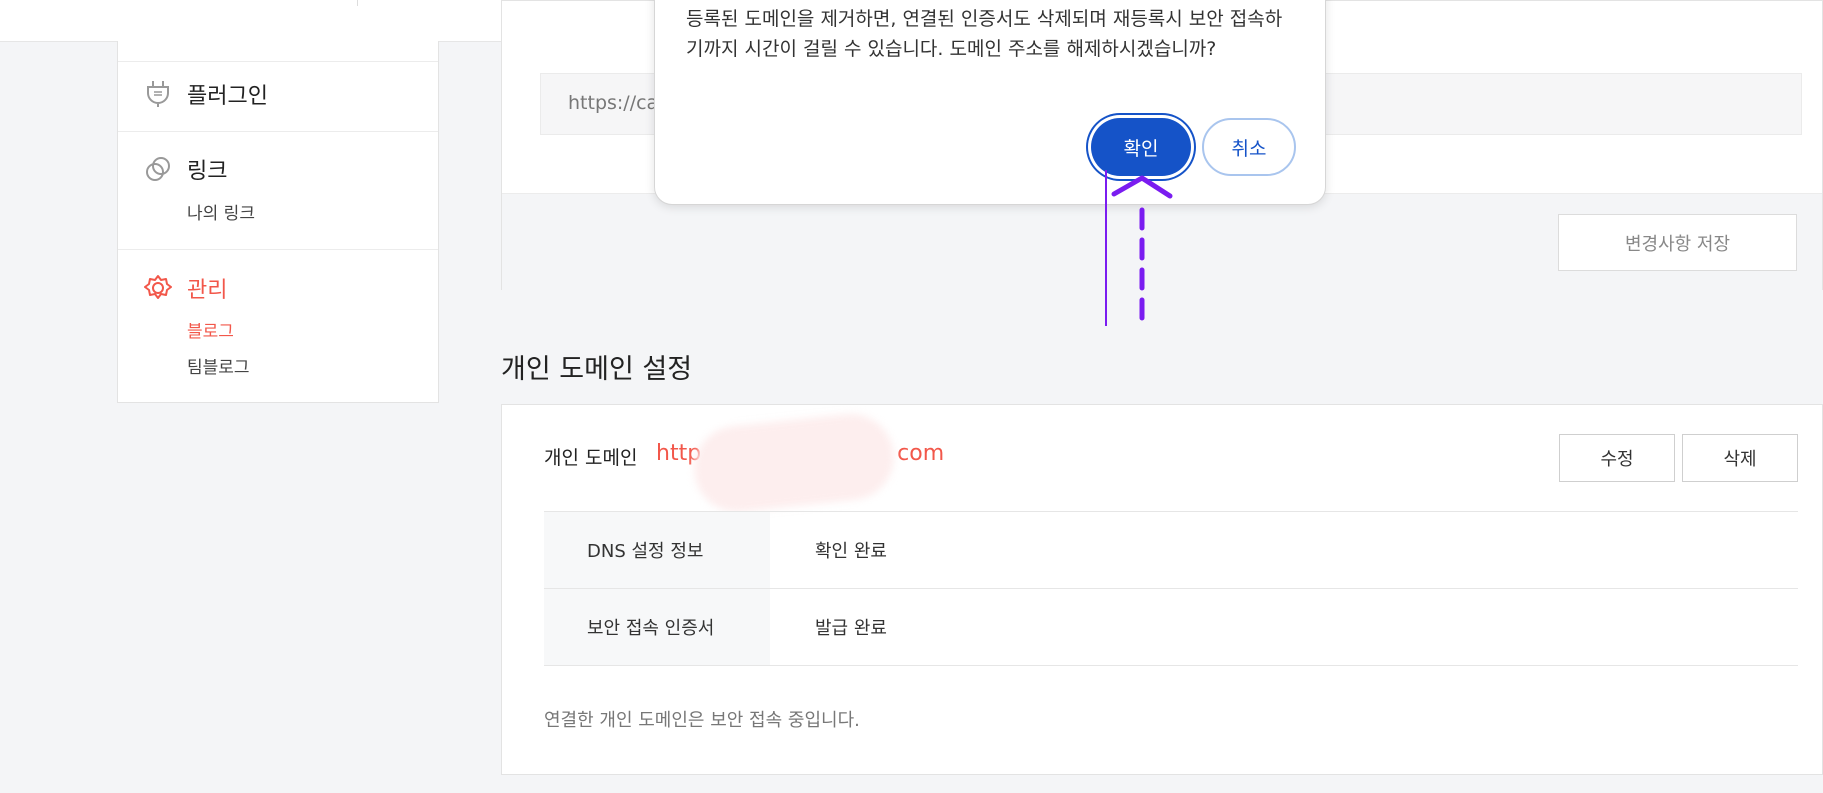 Image resolution: width=1823 pixels, height=793 pixels. What do you see at coordinates (158, 288) in the screenshot?
I see `gear-icon` at bounding box center [158, 288].